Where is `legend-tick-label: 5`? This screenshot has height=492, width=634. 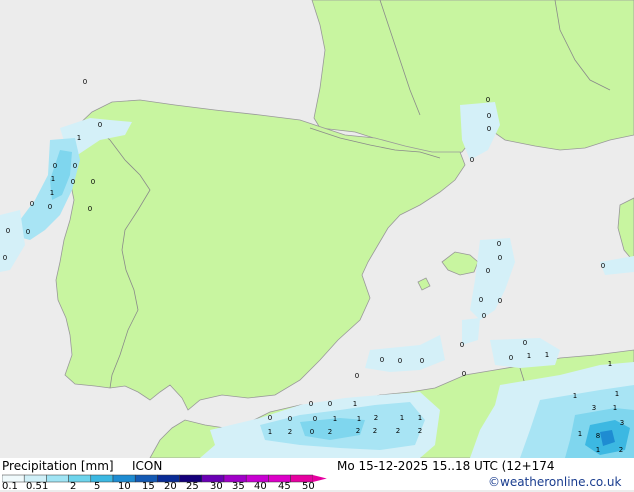
legend-tick-label: 5 is located at coordinates (97, 486).